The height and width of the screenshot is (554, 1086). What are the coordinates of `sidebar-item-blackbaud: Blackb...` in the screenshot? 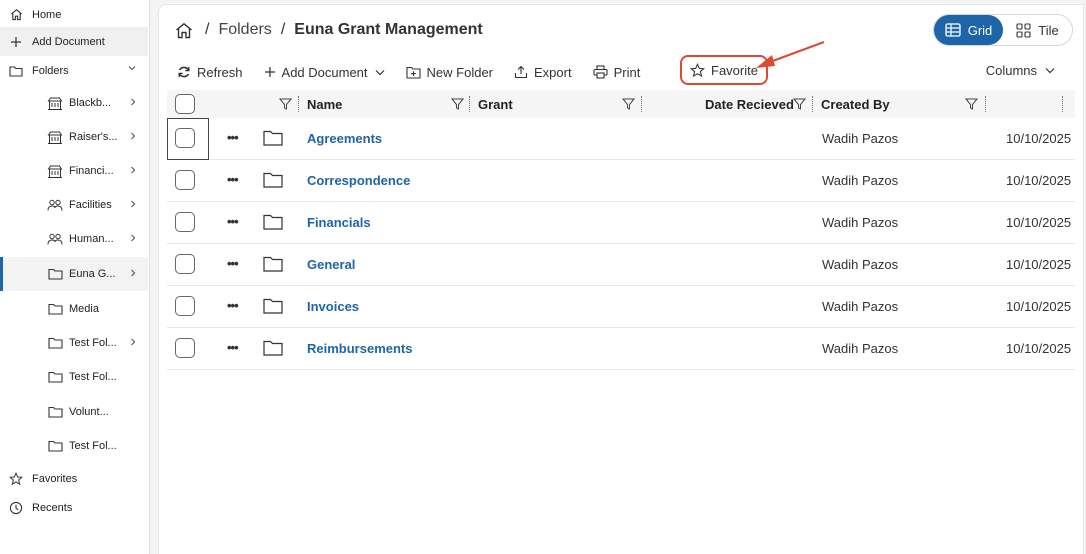 It's located at (74, 103).